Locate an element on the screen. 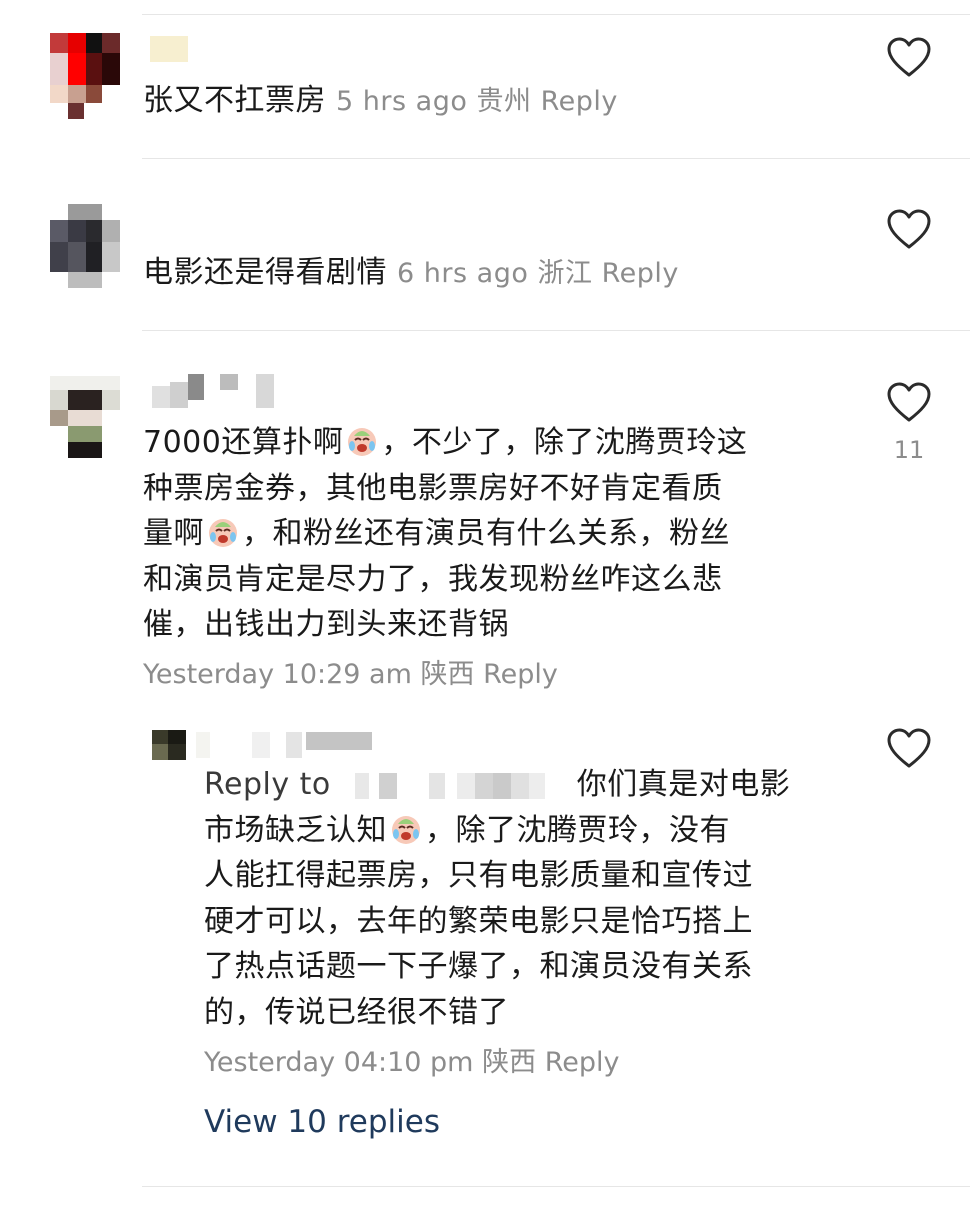 This screenshot has width=970, height=1208. comment-meta: Yesterday 10:29 am 陕西 Reply is located at coordinates (350, 671).